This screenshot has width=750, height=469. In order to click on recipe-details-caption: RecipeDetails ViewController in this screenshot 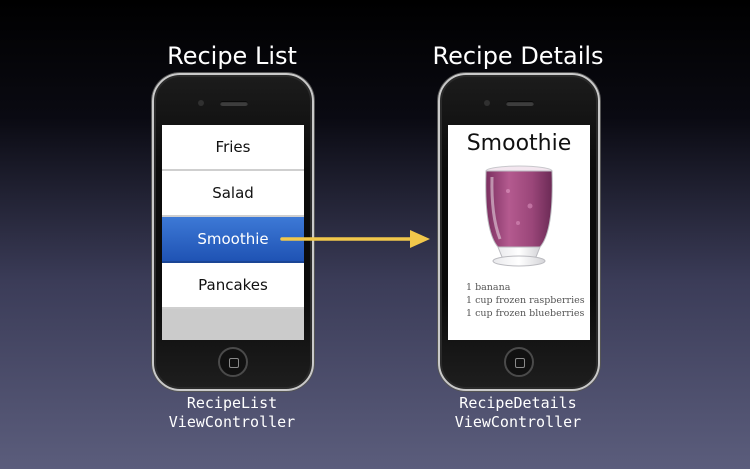, I will do `click(518, 413)`.